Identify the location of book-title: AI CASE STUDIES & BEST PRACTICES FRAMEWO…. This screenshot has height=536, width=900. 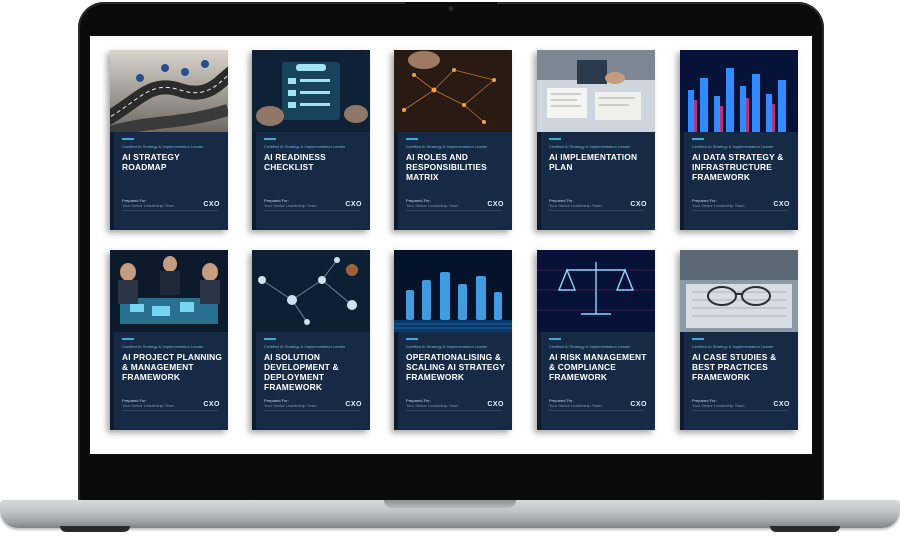
(734, 367).